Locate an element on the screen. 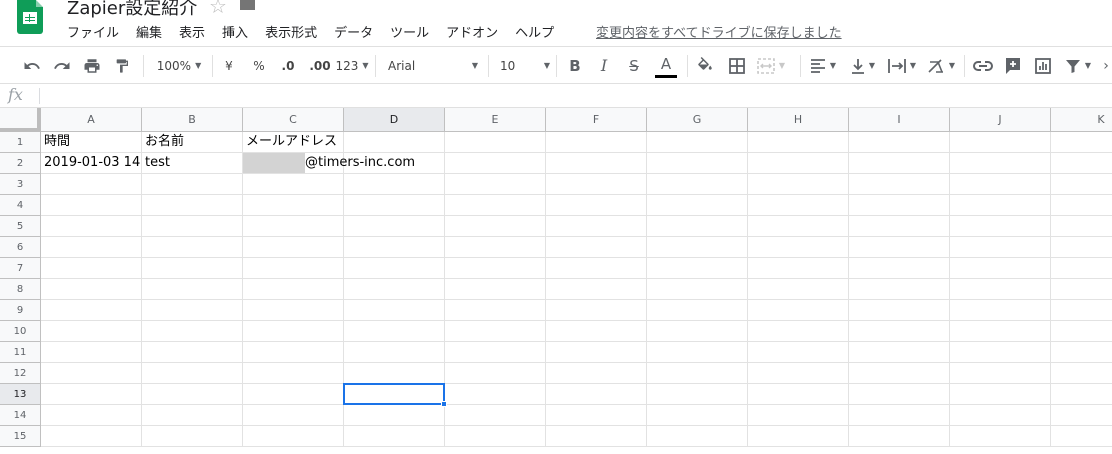 This screenshot has width=1112, height=454. cell-c15 is located at coordinates (293, 436).